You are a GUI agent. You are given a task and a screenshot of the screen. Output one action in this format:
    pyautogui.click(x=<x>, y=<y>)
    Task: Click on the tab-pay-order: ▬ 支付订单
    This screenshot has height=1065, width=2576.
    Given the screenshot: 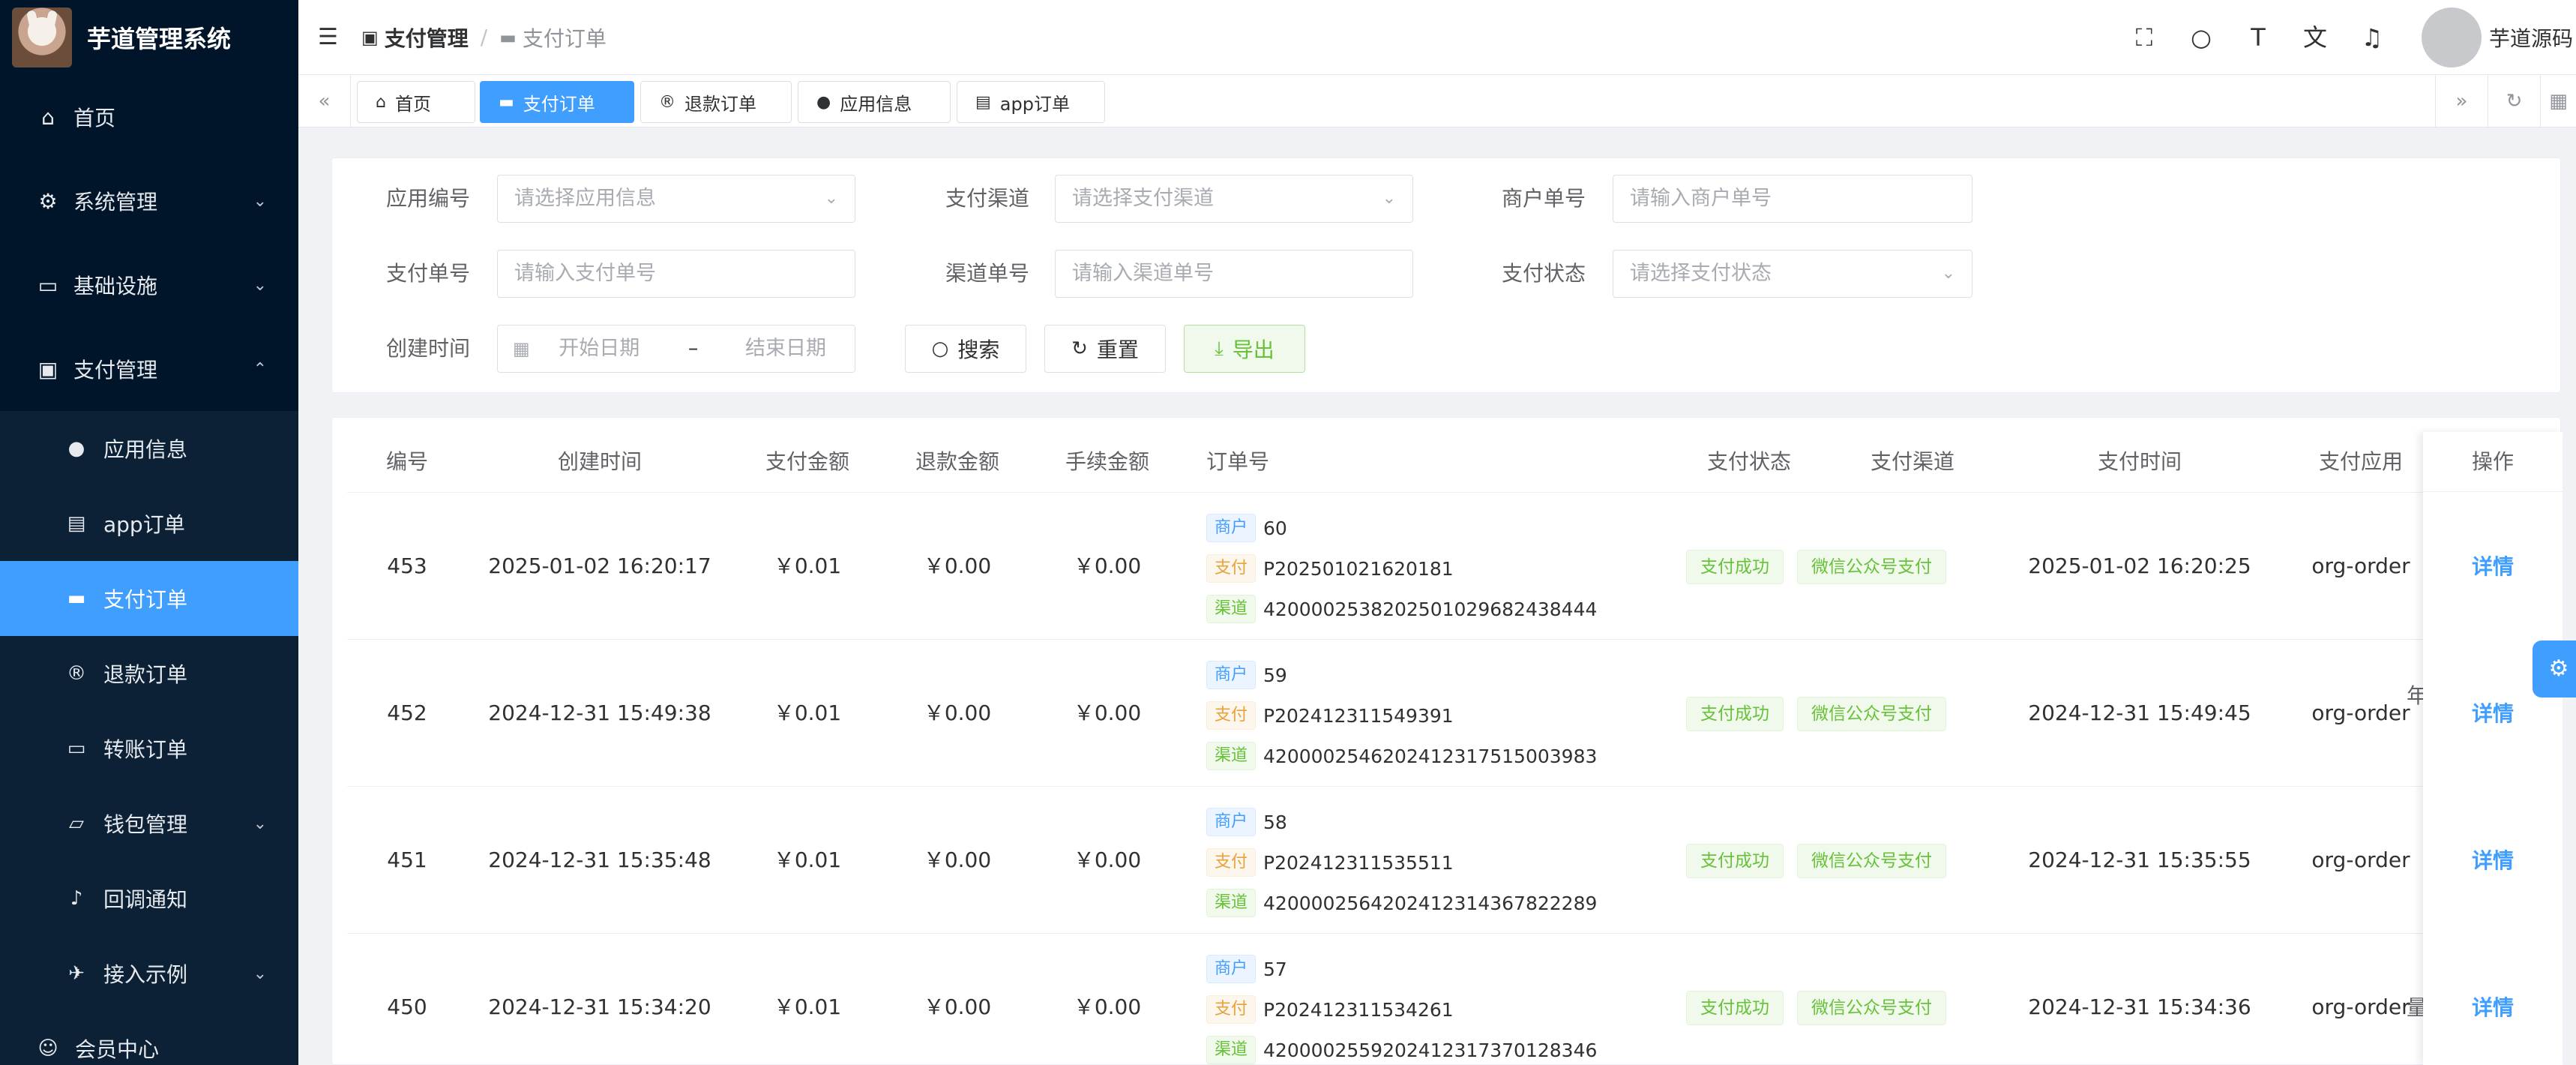 What is the action you would take?
    pyautogui.click(x=557, y=102)
    